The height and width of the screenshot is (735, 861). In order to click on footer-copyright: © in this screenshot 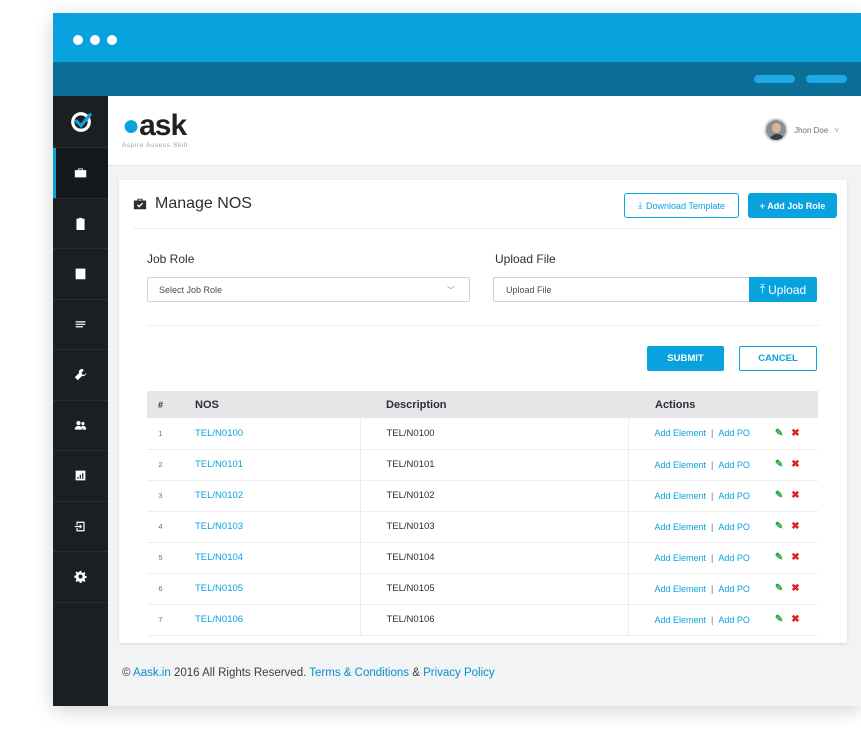, I will do `click(128, 673)`.